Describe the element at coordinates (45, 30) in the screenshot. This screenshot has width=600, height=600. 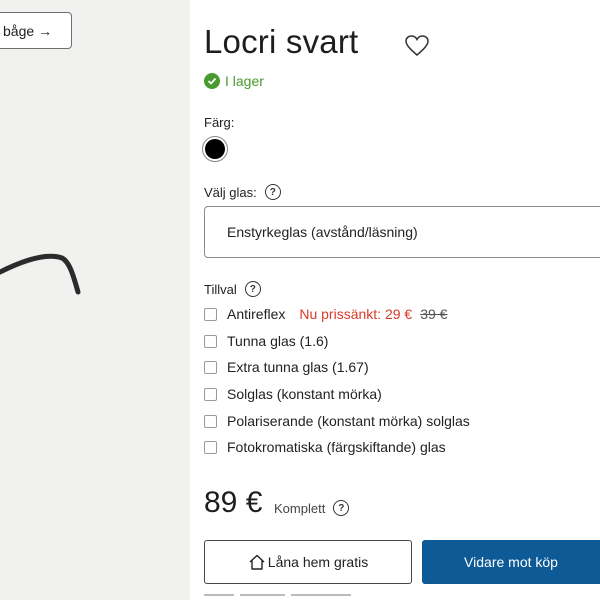
I see `arrow-right-icon: →` at that location.